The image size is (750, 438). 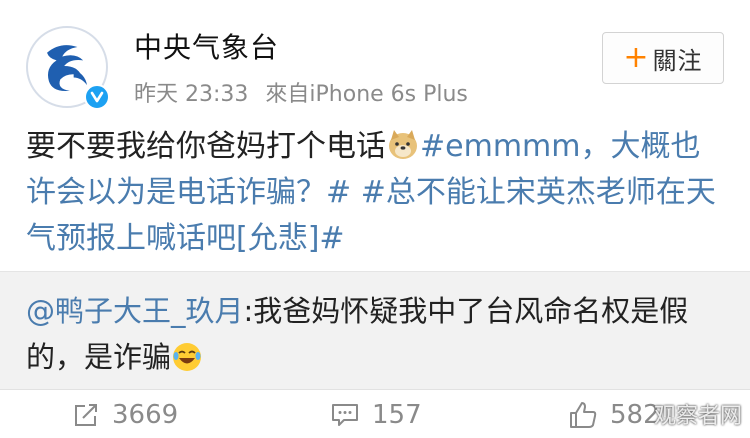 I want to click on mention-link: @鸭子大王_玖月, so click(x=135, y=311).